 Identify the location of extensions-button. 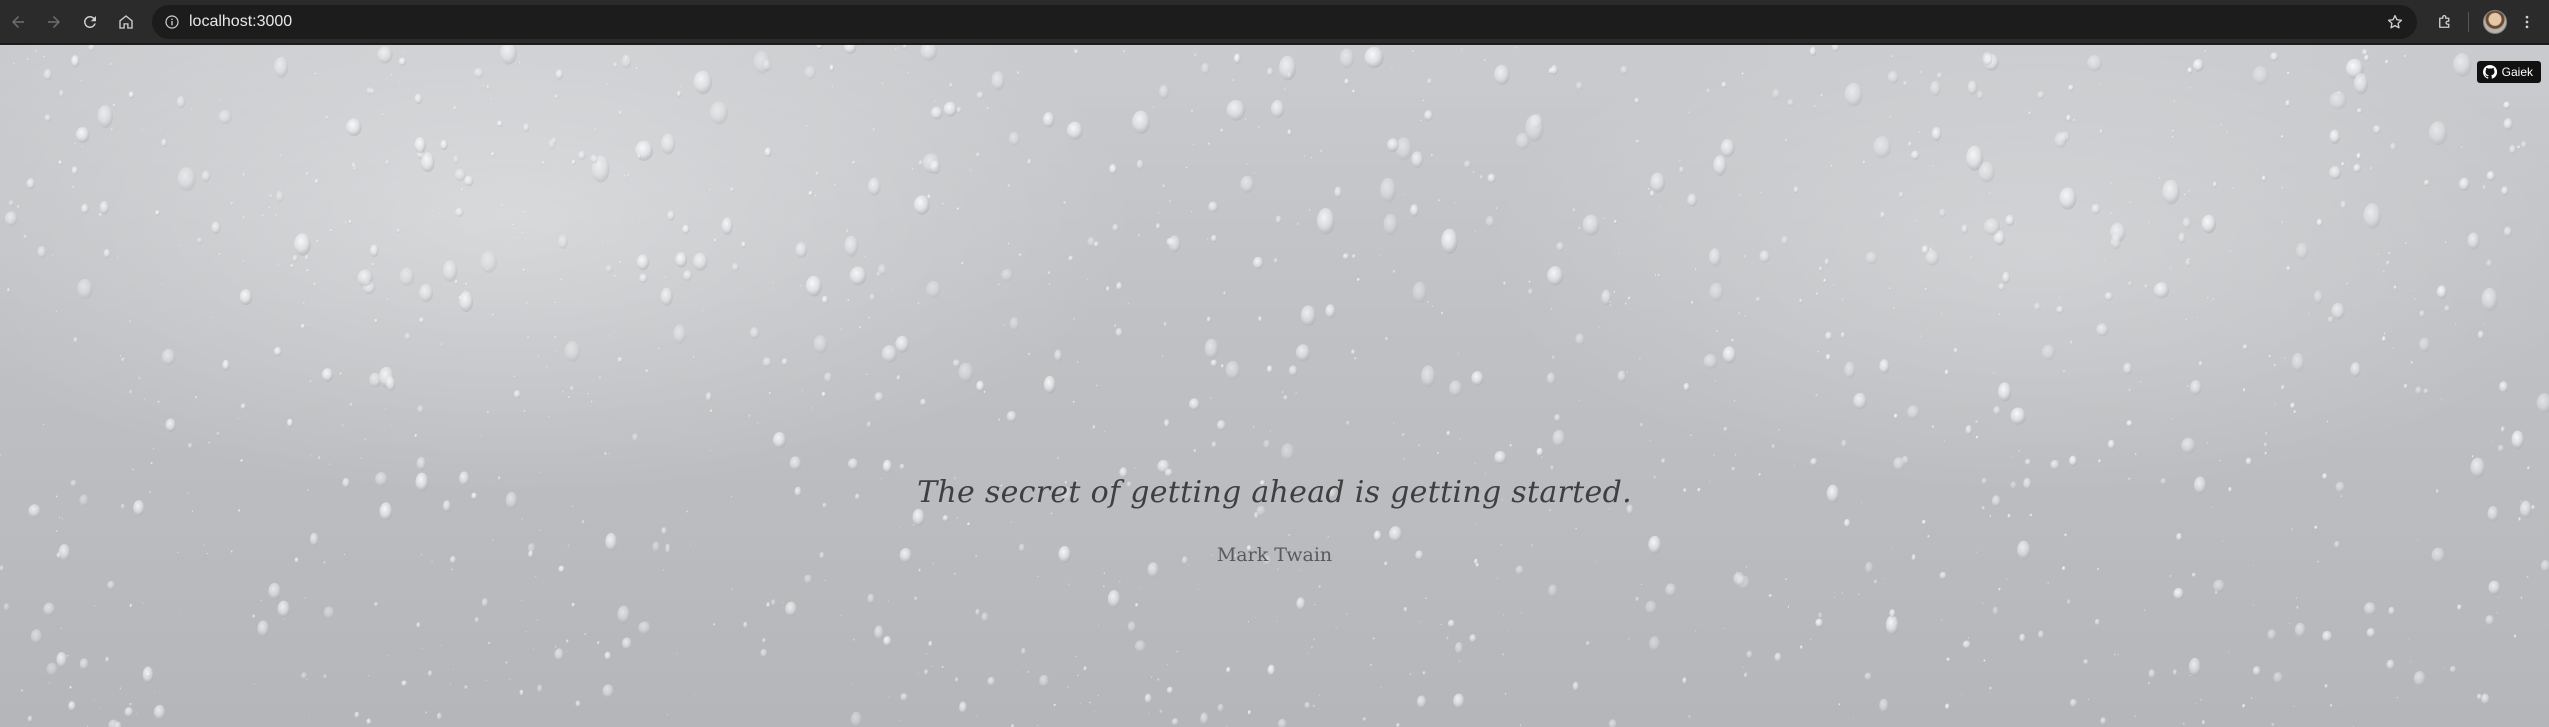
(2445, 22).